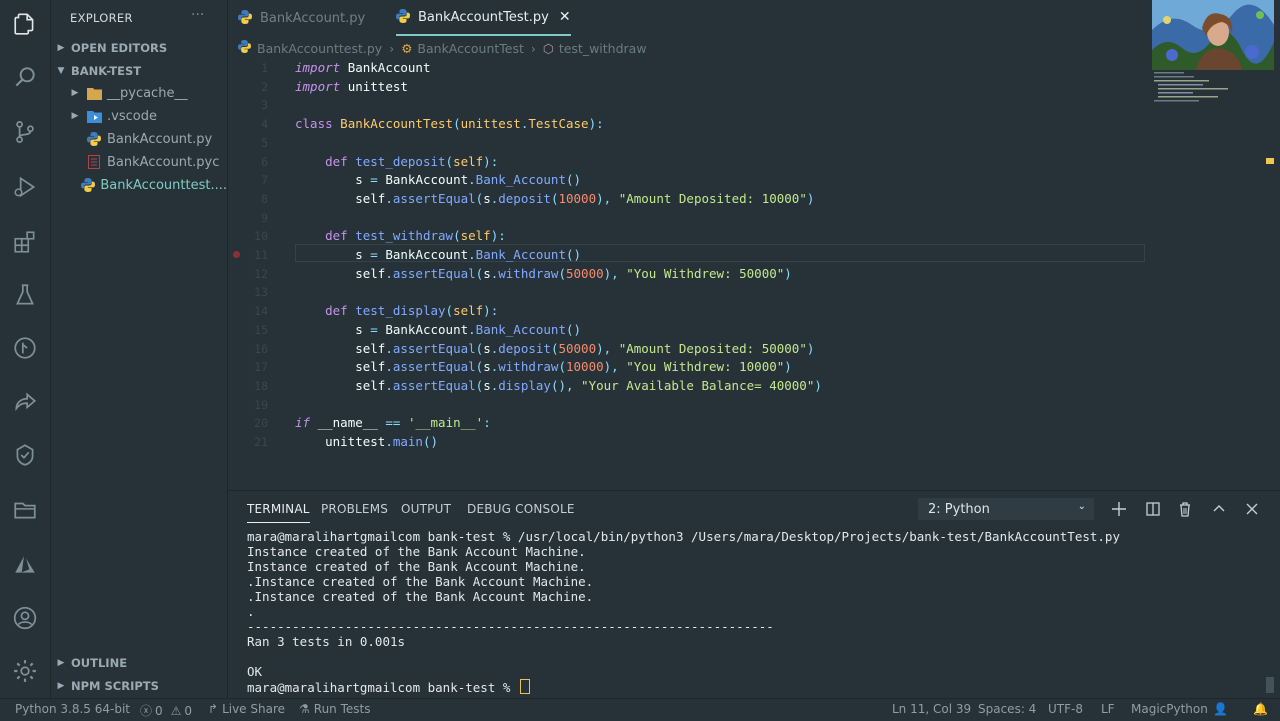 This screenshot has width=1280, height=721. I want to click on terminal-prompt: mara@maralihartgmailcom bank-test %, so click(388, 687).